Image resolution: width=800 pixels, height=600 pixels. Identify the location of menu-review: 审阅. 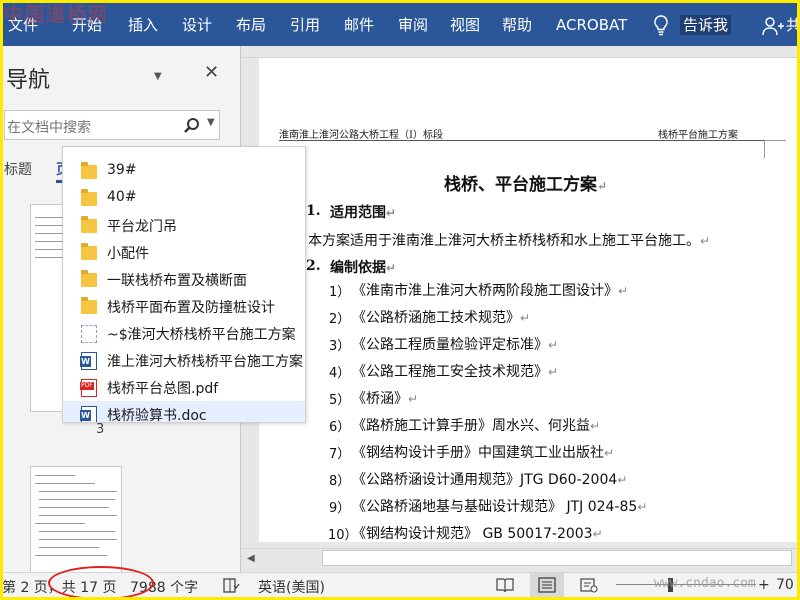
(413, 25).